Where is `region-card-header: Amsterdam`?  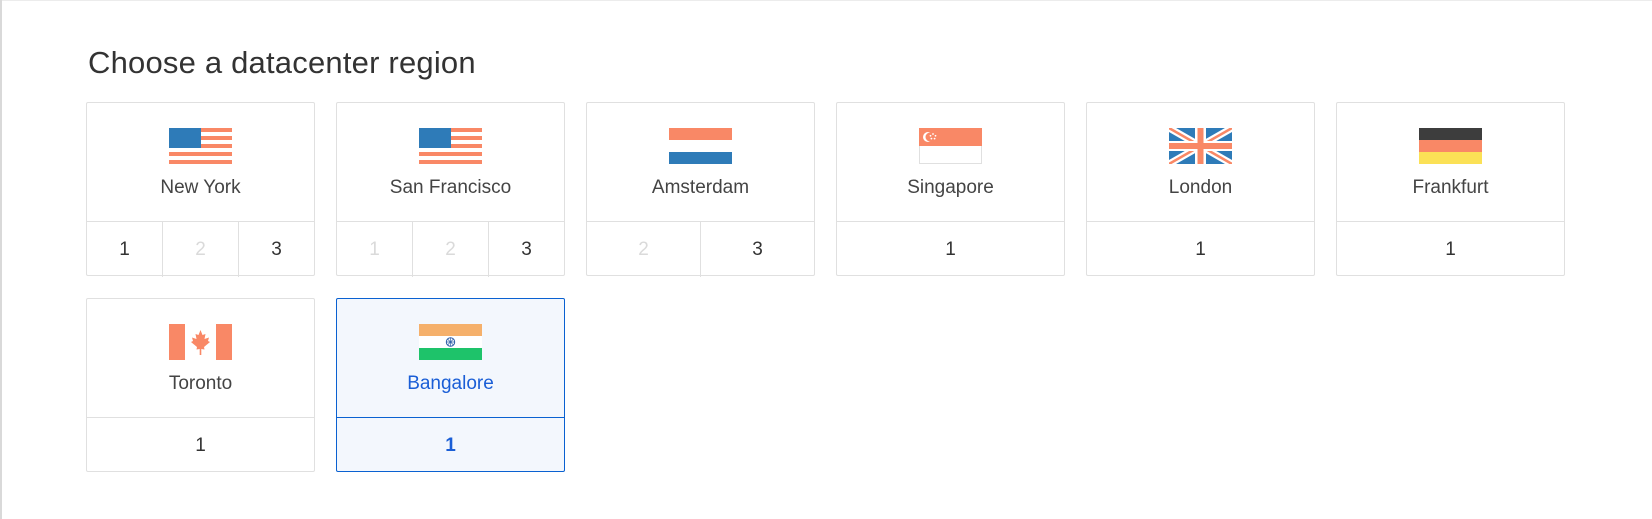 region-card-header: Amsterdam is located at coordinates (700, 162).